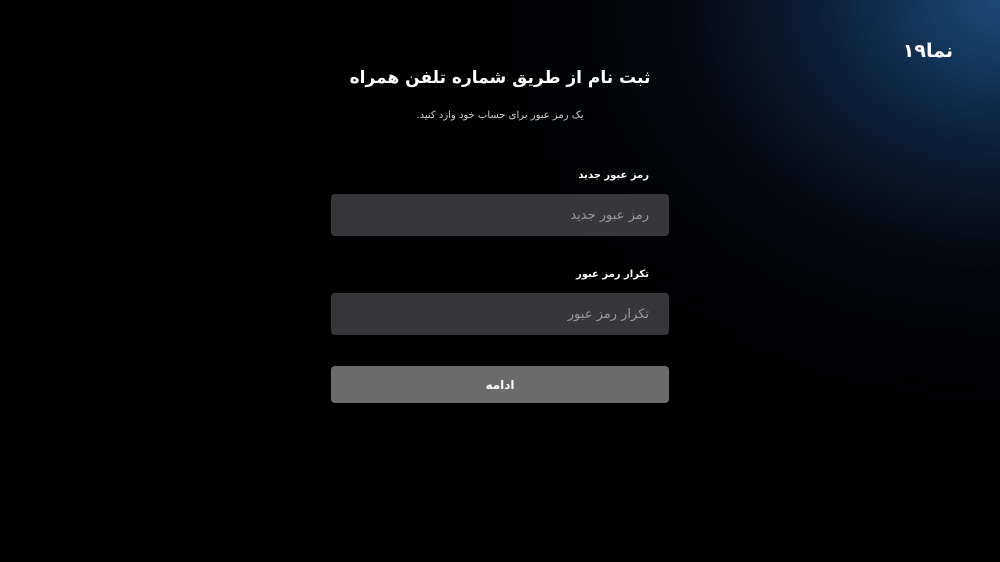  Describe the element at coordinates (500, 314) in the screenshot. I see `repeat-password-input` at that location.